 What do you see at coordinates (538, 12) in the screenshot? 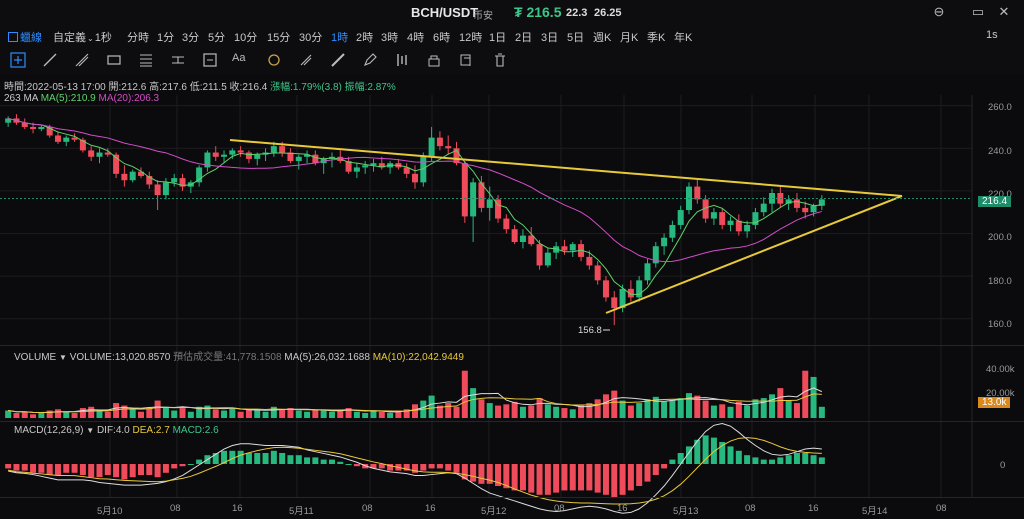
I see `last-price: ₮ 216.5` at bounding box center [538, 12].